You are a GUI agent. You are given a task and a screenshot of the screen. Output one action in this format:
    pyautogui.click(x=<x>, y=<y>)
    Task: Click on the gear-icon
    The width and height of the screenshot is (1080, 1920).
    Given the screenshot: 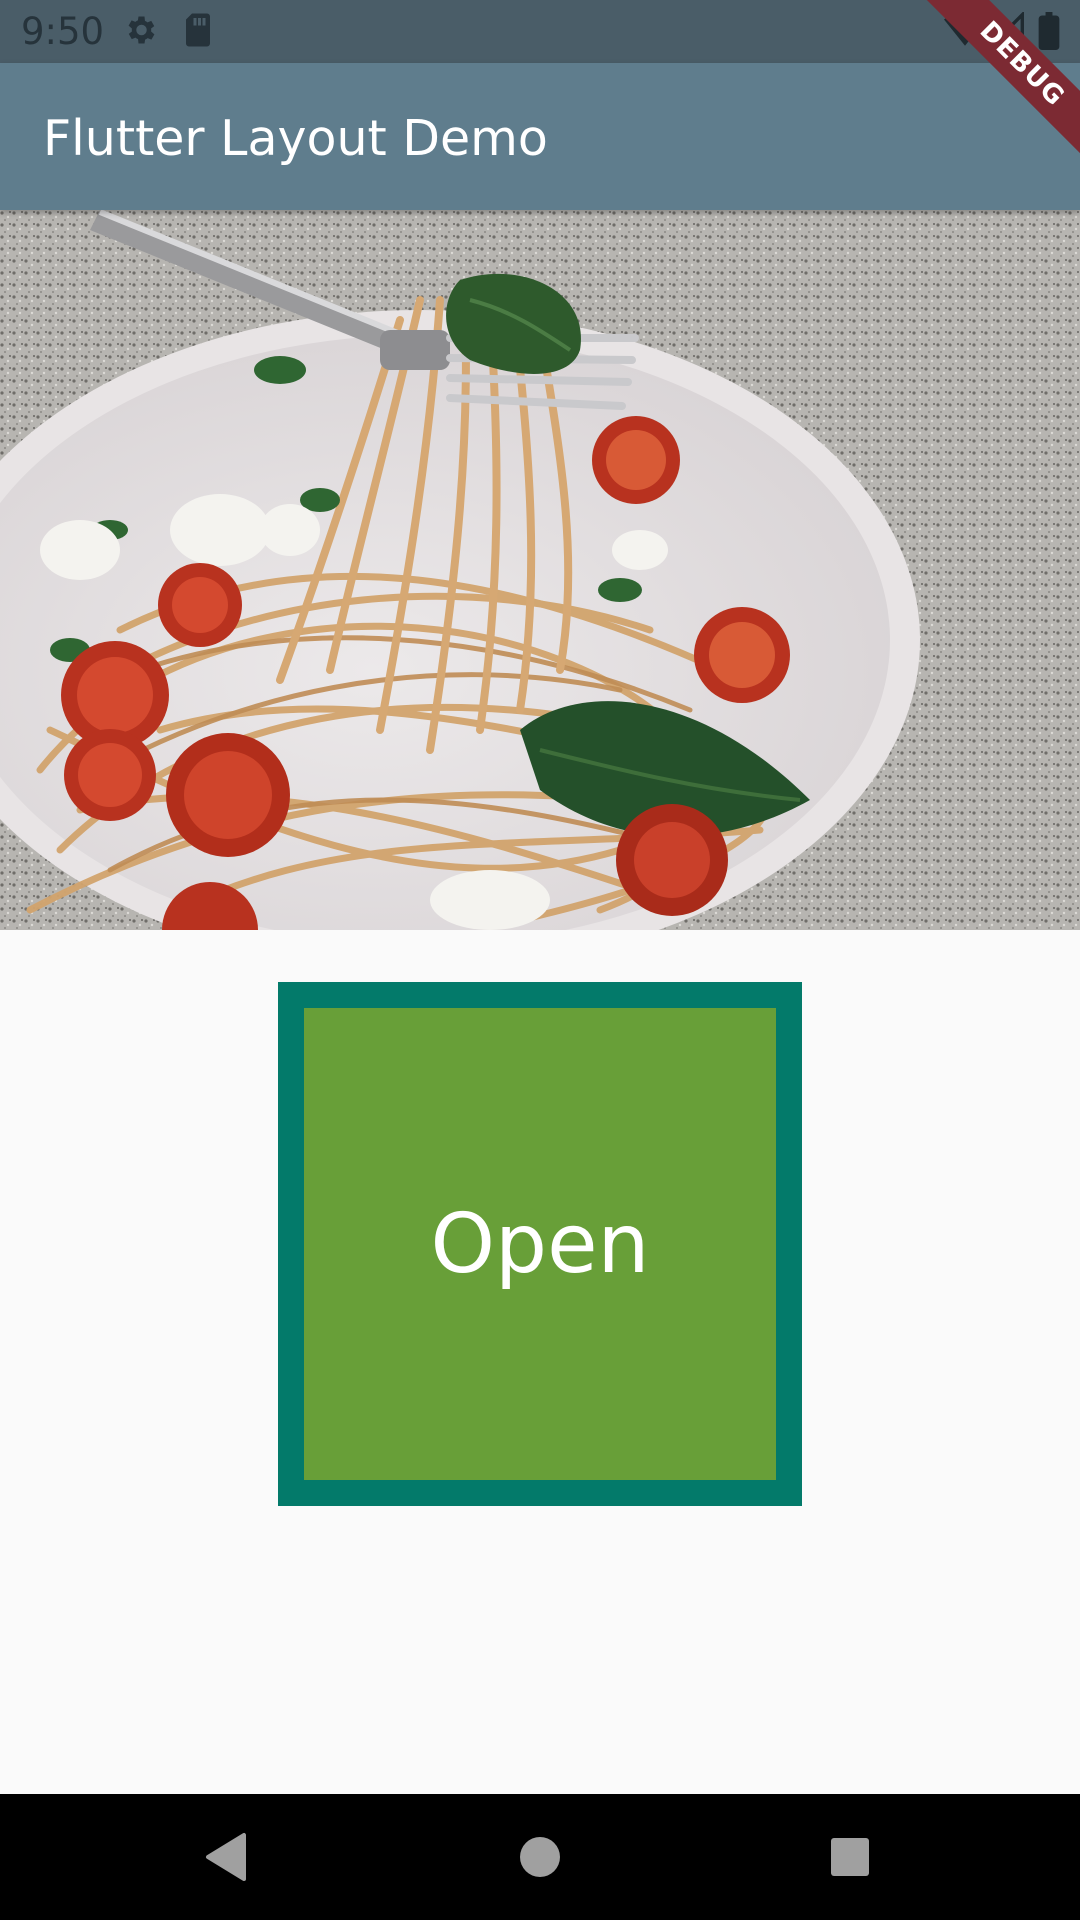 What is the action you would take?
    pyautogui.click(x=140, y=32)
    